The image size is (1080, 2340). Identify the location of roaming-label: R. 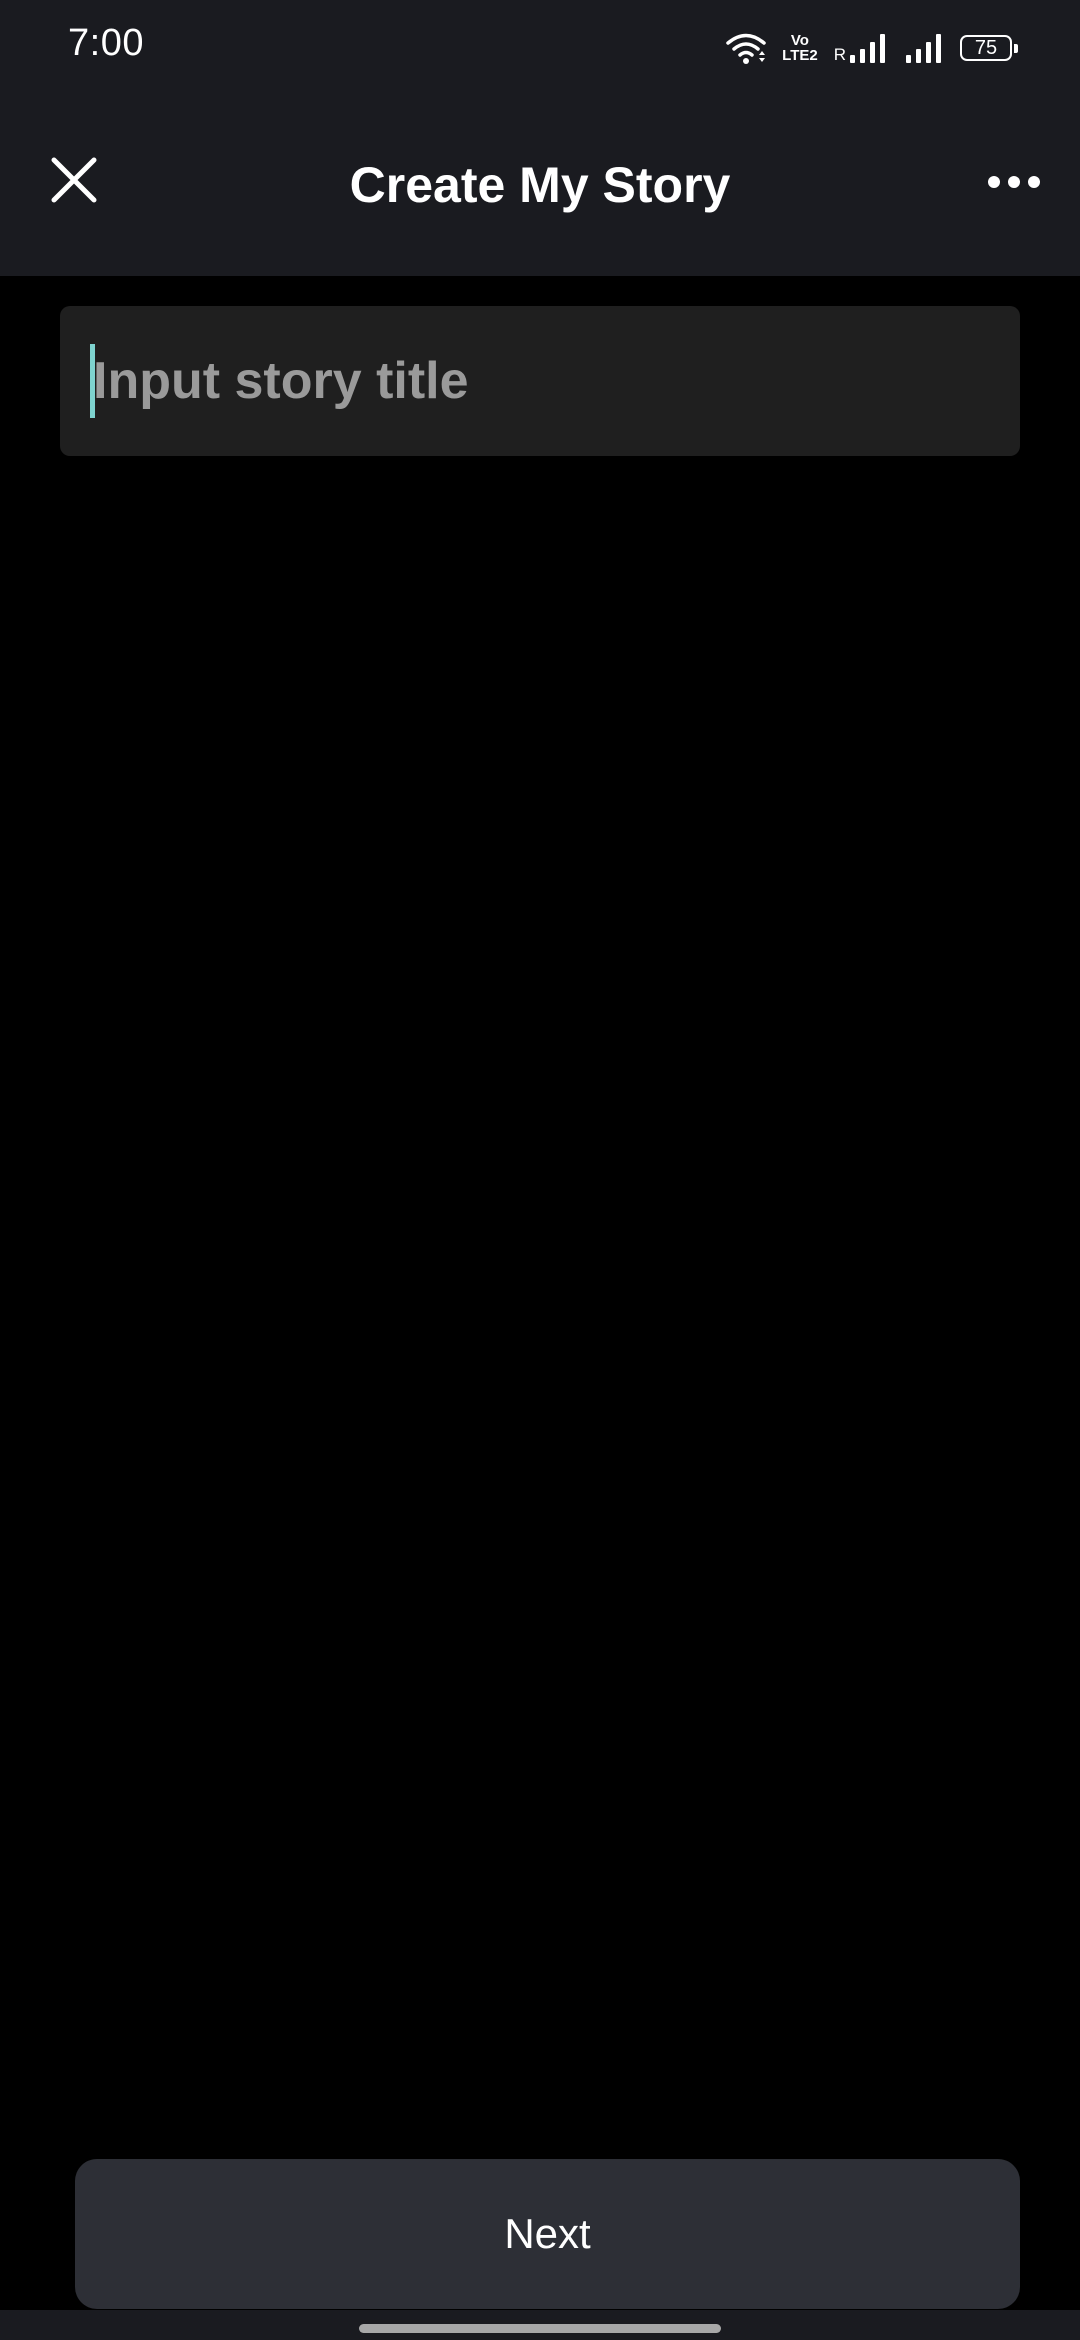
(839, 54).